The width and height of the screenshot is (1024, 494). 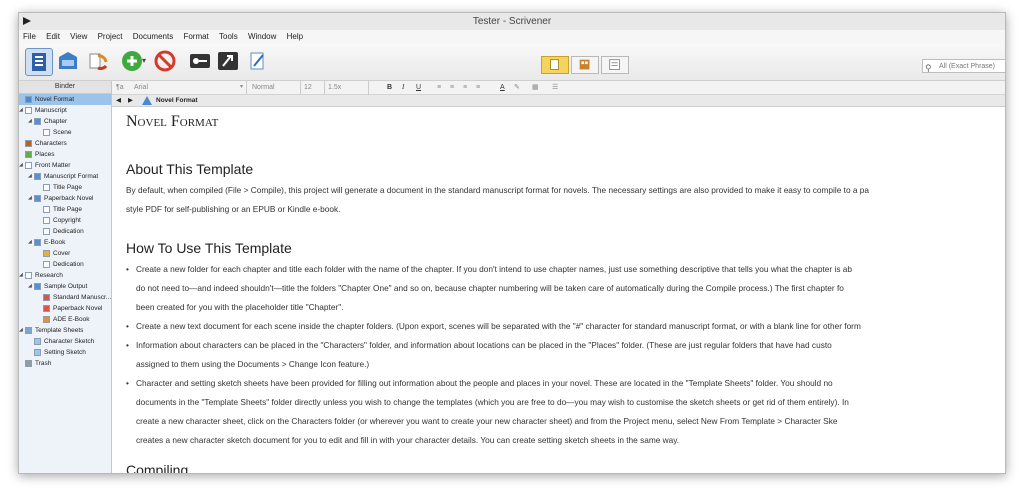 I want to click on menu-tools: Tools, so click(x=228, y=37).